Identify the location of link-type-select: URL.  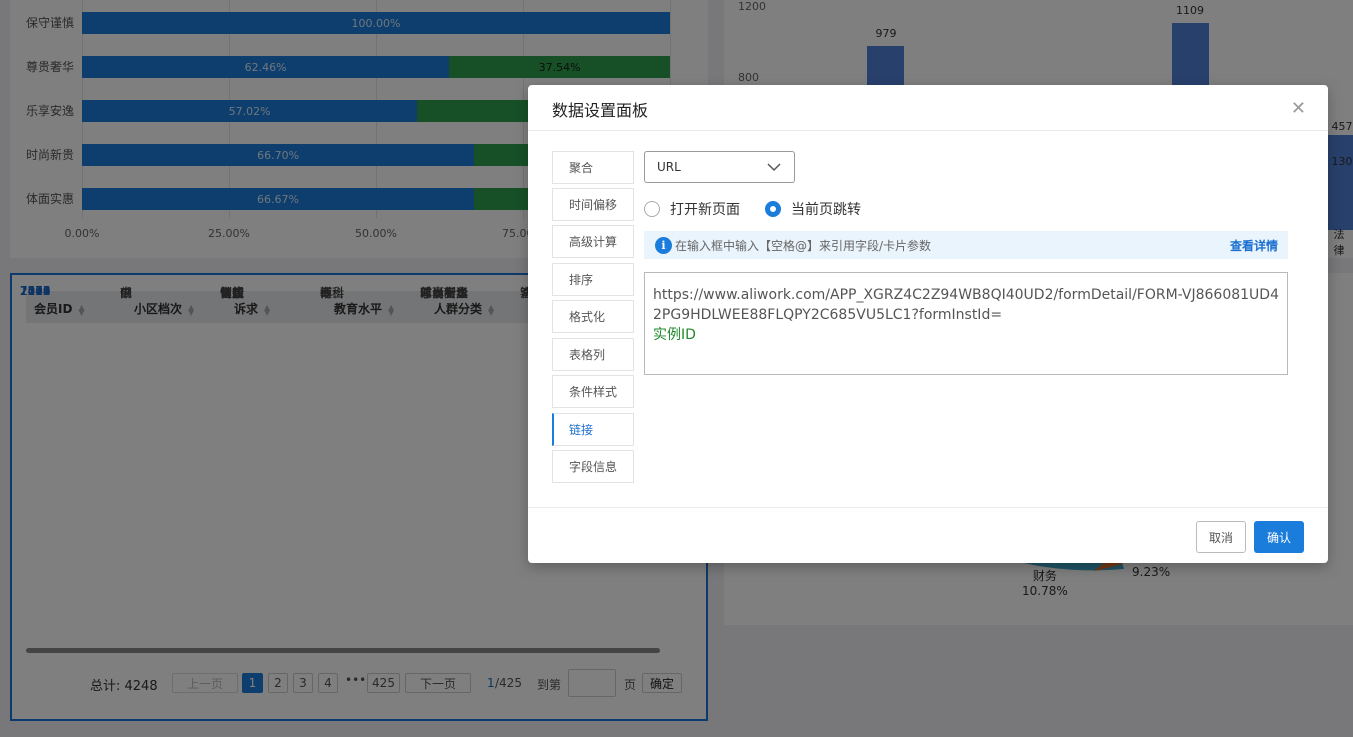
(719, 167).